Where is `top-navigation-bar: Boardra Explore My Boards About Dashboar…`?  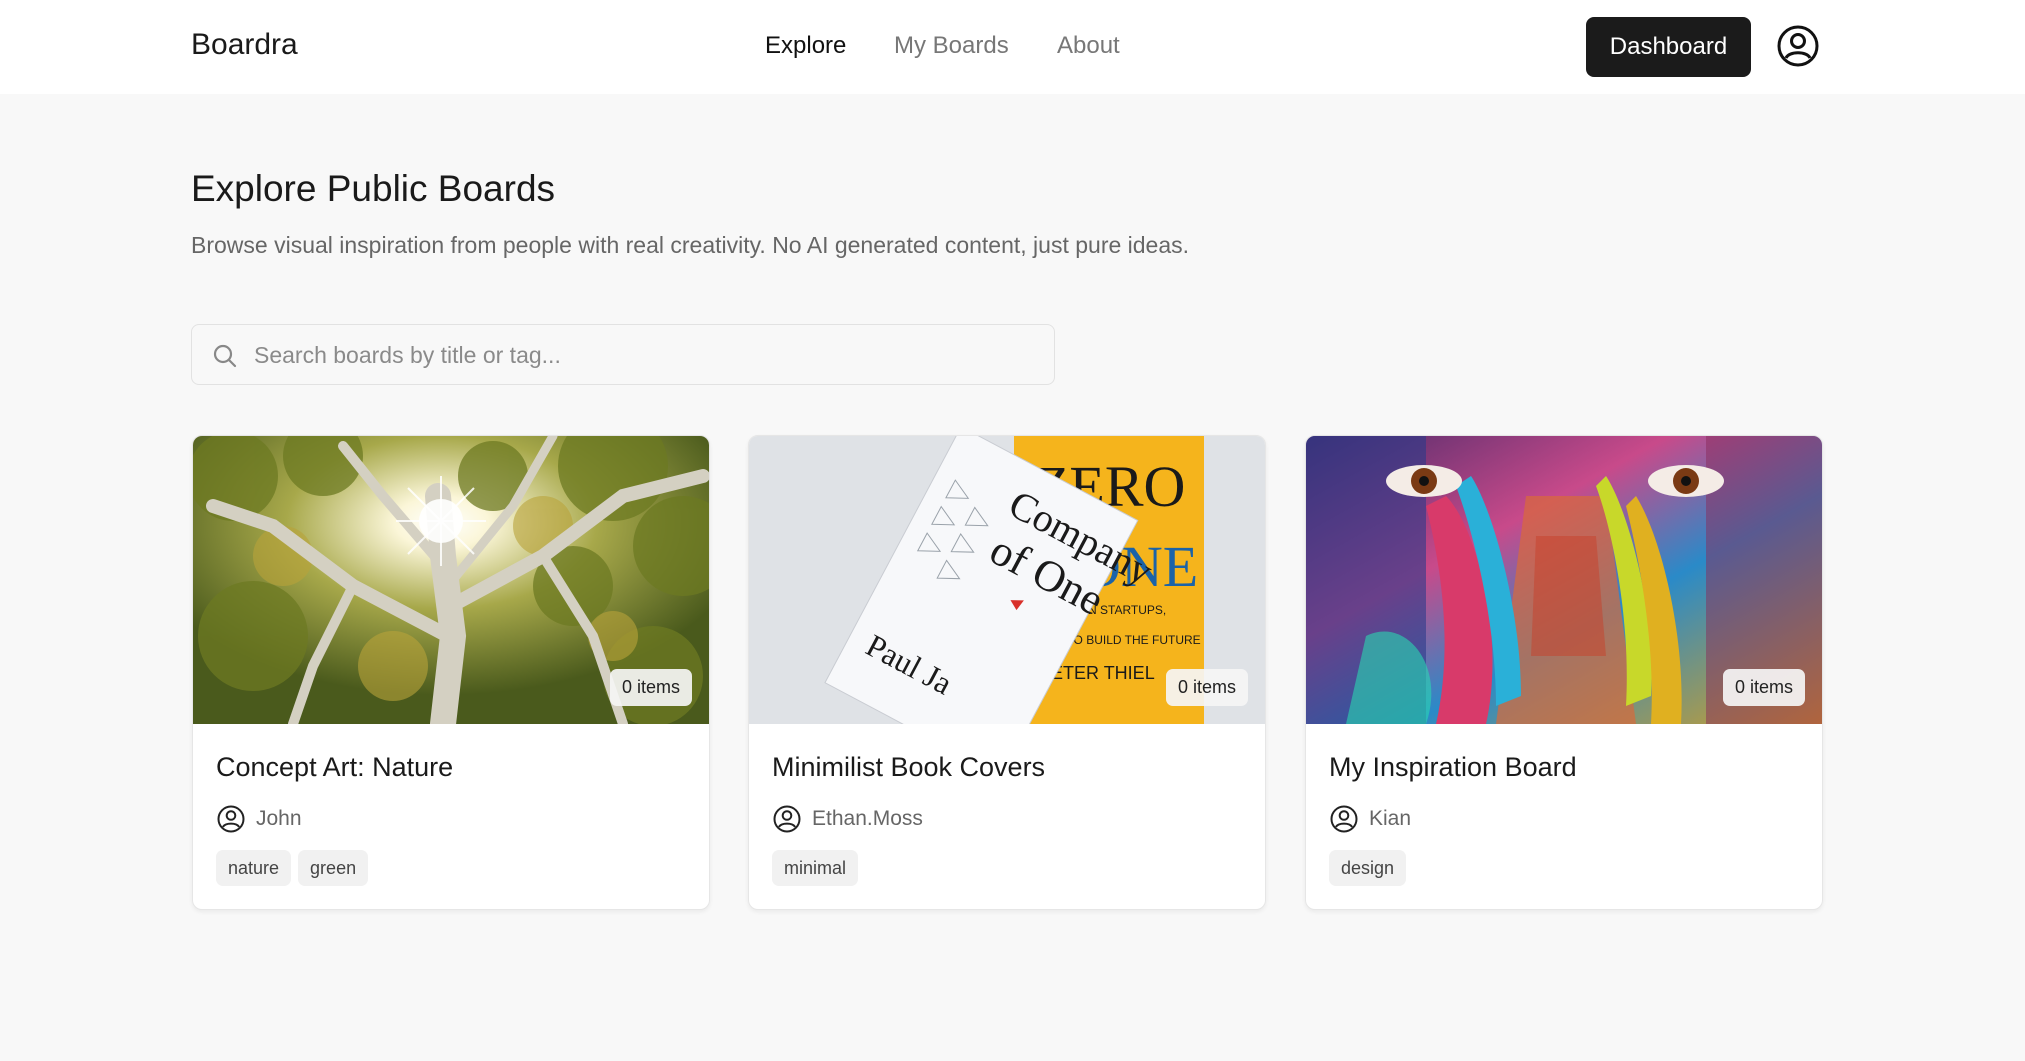 top-navigation-bar: Boardra Explore My Boards About Dashboar… is located at coordinates (1012, 47).